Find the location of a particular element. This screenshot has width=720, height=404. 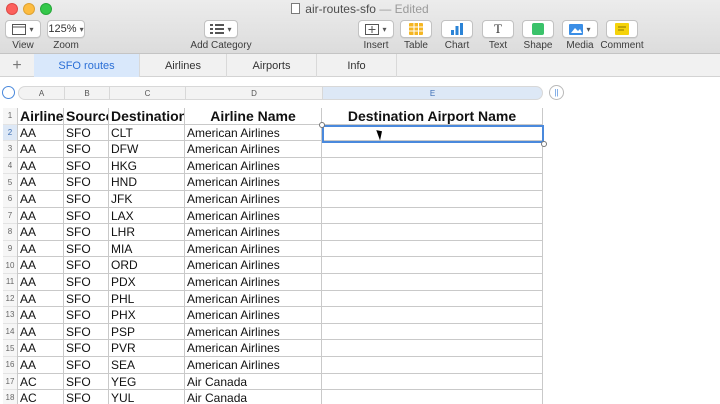

column-header-e: E is located at coordinates (432, 93).